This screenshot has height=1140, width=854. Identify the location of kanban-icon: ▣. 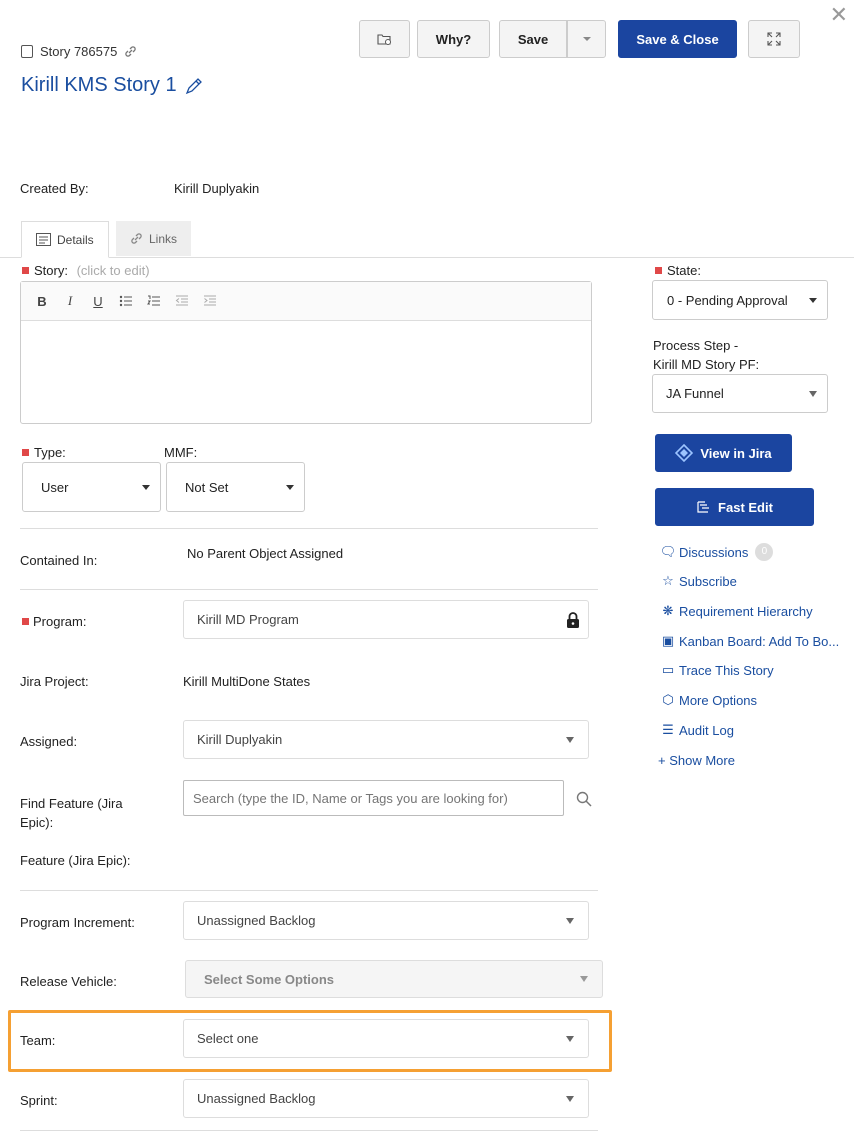
(668, 640).